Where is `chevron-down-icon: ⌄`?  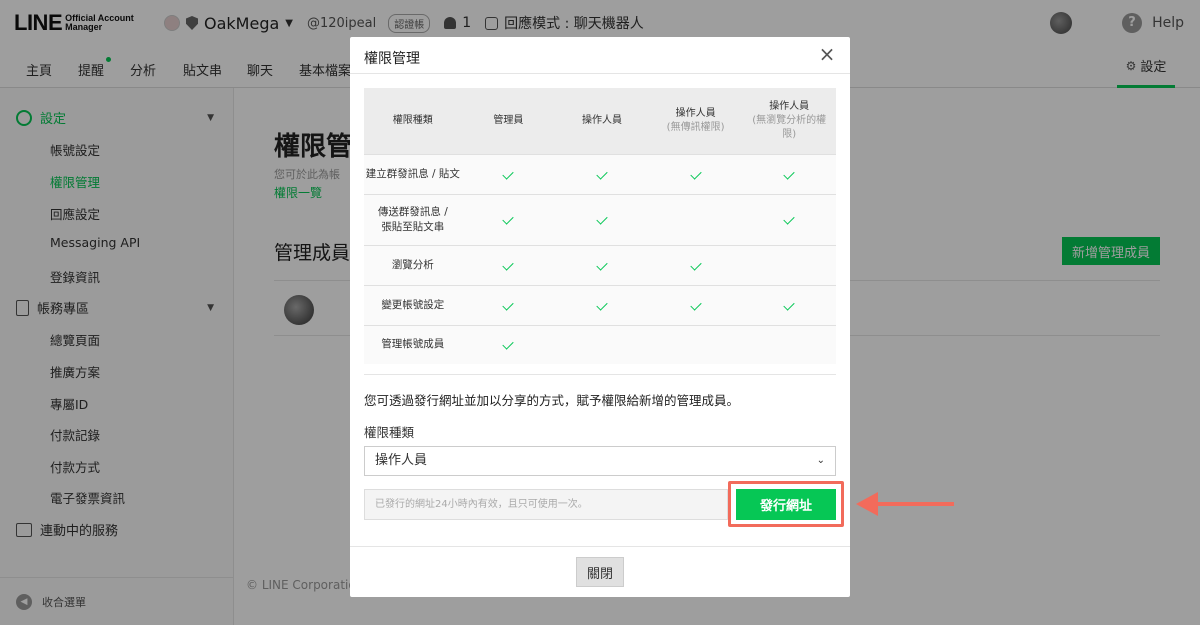 chevron-down-icon: ⌄ is located at coordinates (821, 461).